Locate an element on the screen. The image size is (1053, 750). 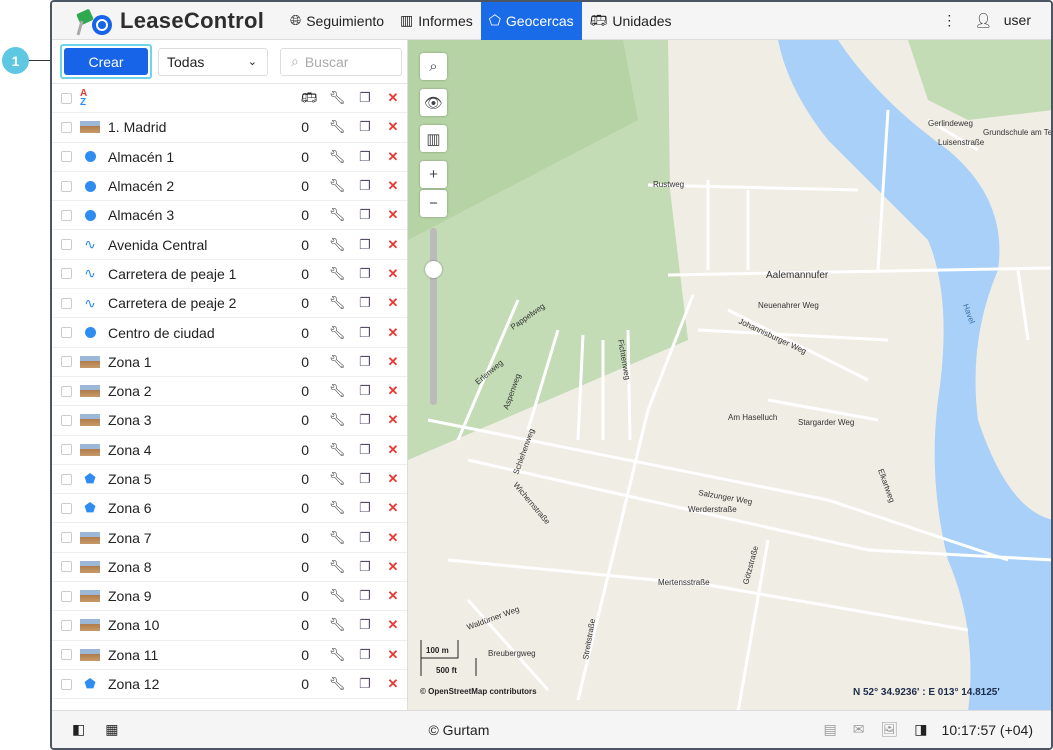
nav-informes: ▥ Informes is located at coordinates (436, 21).